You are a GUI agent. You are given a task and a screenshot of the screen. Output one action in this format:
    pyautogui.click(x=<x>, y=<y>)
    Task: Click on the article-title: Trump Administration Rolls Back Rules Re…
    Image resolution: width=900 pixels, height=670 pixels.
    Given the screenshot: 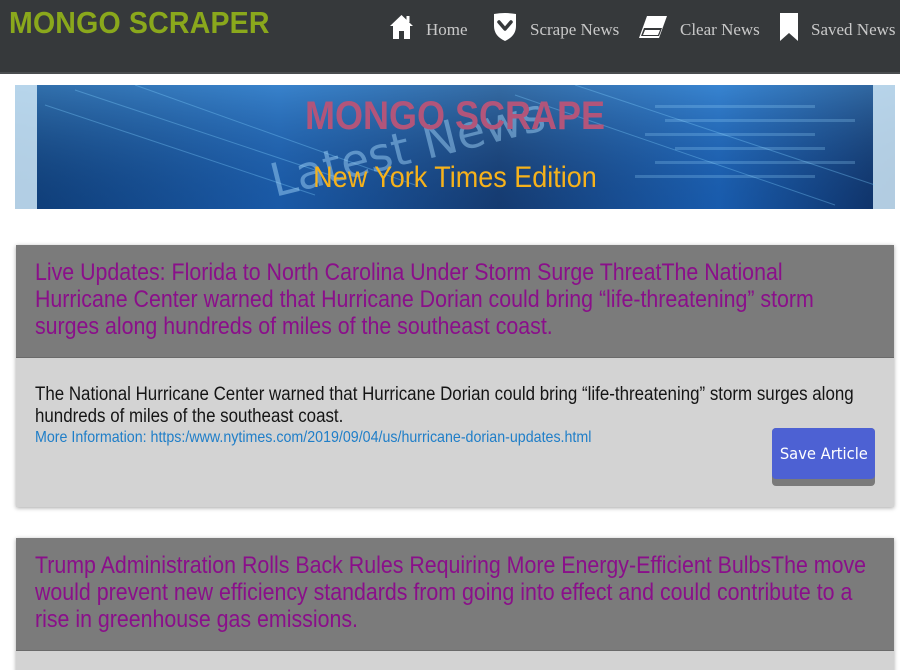 What is the action you would take?
    pyautogui.click(x=451, y=592)
    